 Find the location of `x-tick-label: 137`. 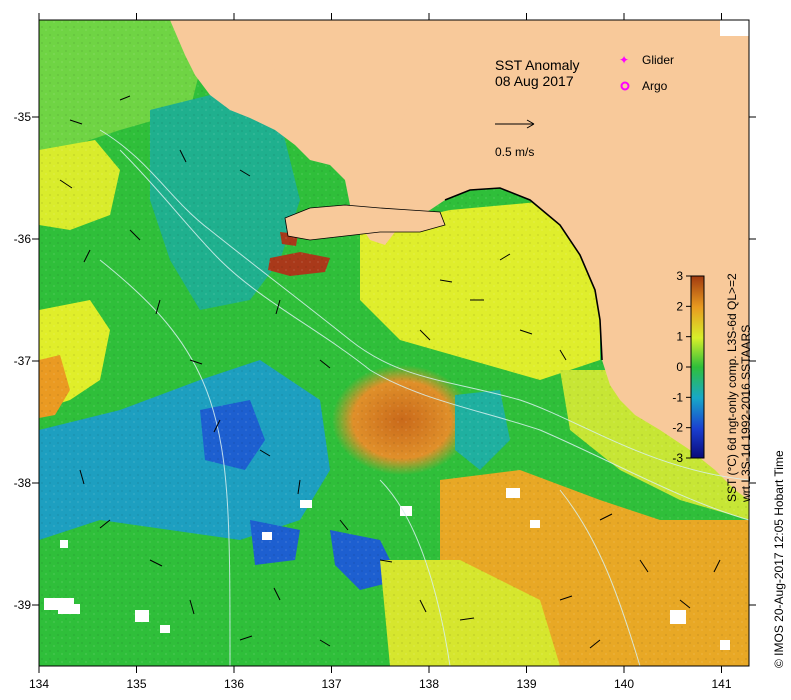

x-tick-label: 137 is located at coordinates (331, 684).